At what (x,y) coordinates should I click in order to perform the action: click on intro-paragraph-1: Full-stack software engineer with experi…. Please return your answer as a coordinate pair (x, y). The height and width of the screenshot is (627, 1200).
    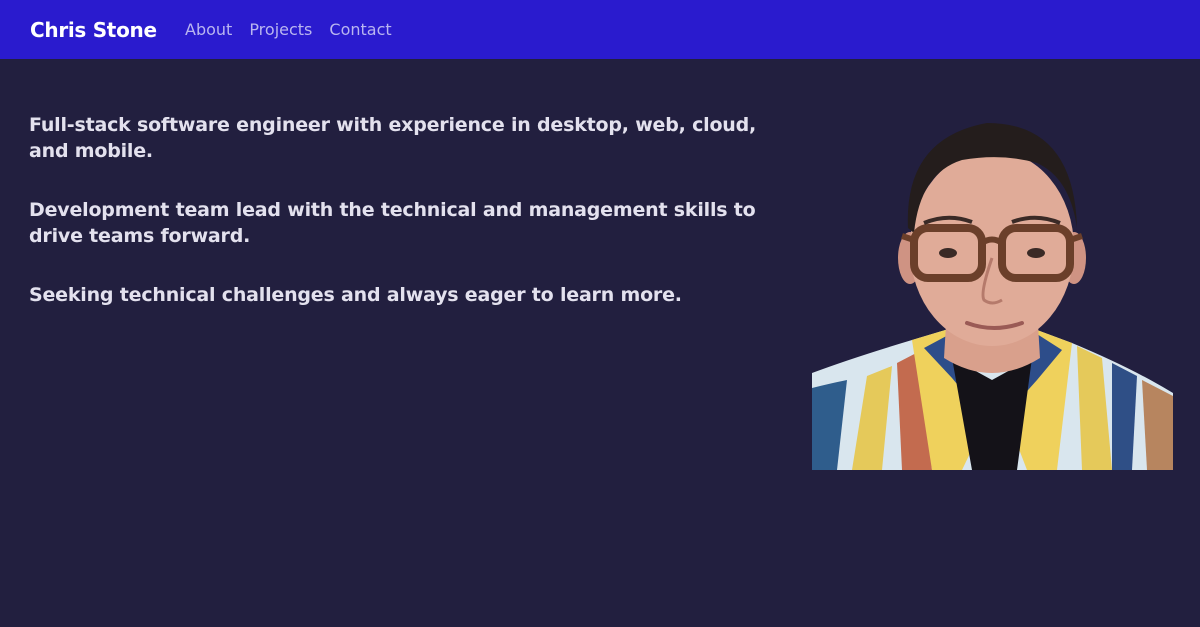
    Looking at the image, I should click on (393, 138).